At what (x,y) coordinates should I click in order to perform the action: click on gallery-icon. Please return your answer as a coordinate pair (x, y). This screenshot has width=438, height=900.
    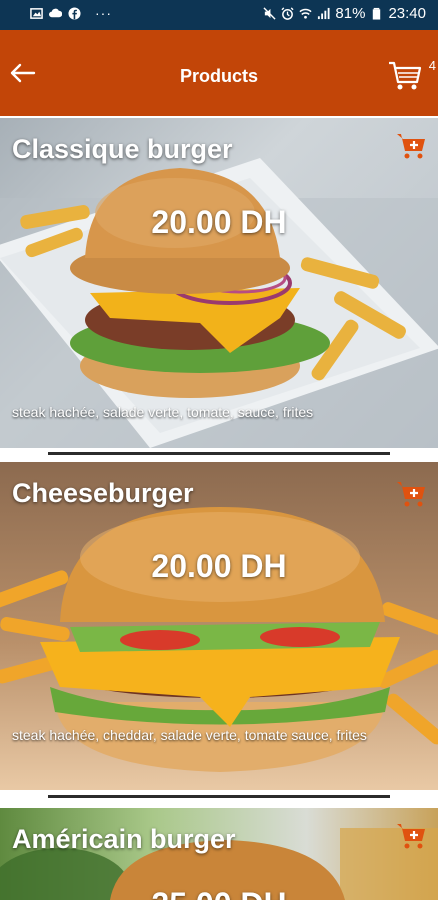
    Looking at the image, I should click on (36, 13).